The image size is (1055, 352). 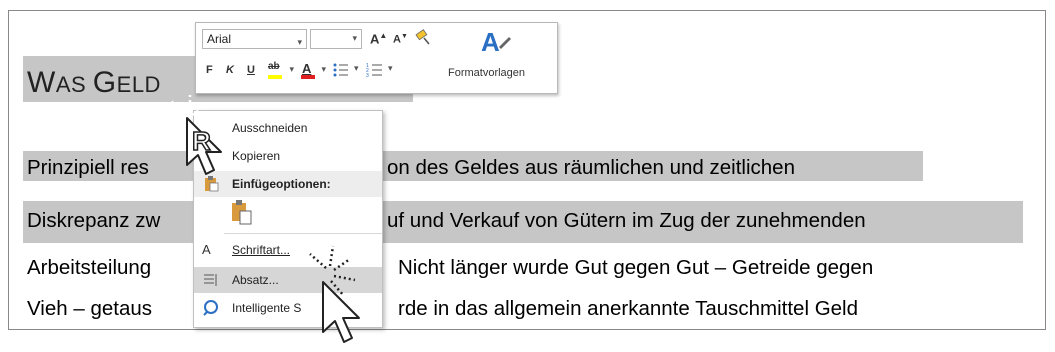 I want to click on font-name-combobox: Arial ▾, so click(x=254, y=39).